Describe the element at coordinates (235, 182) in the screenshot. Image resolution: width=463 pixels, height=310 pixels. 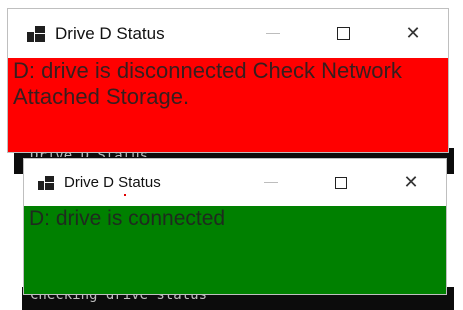
I see `title-bar: Drive D Status ✕` at that location.